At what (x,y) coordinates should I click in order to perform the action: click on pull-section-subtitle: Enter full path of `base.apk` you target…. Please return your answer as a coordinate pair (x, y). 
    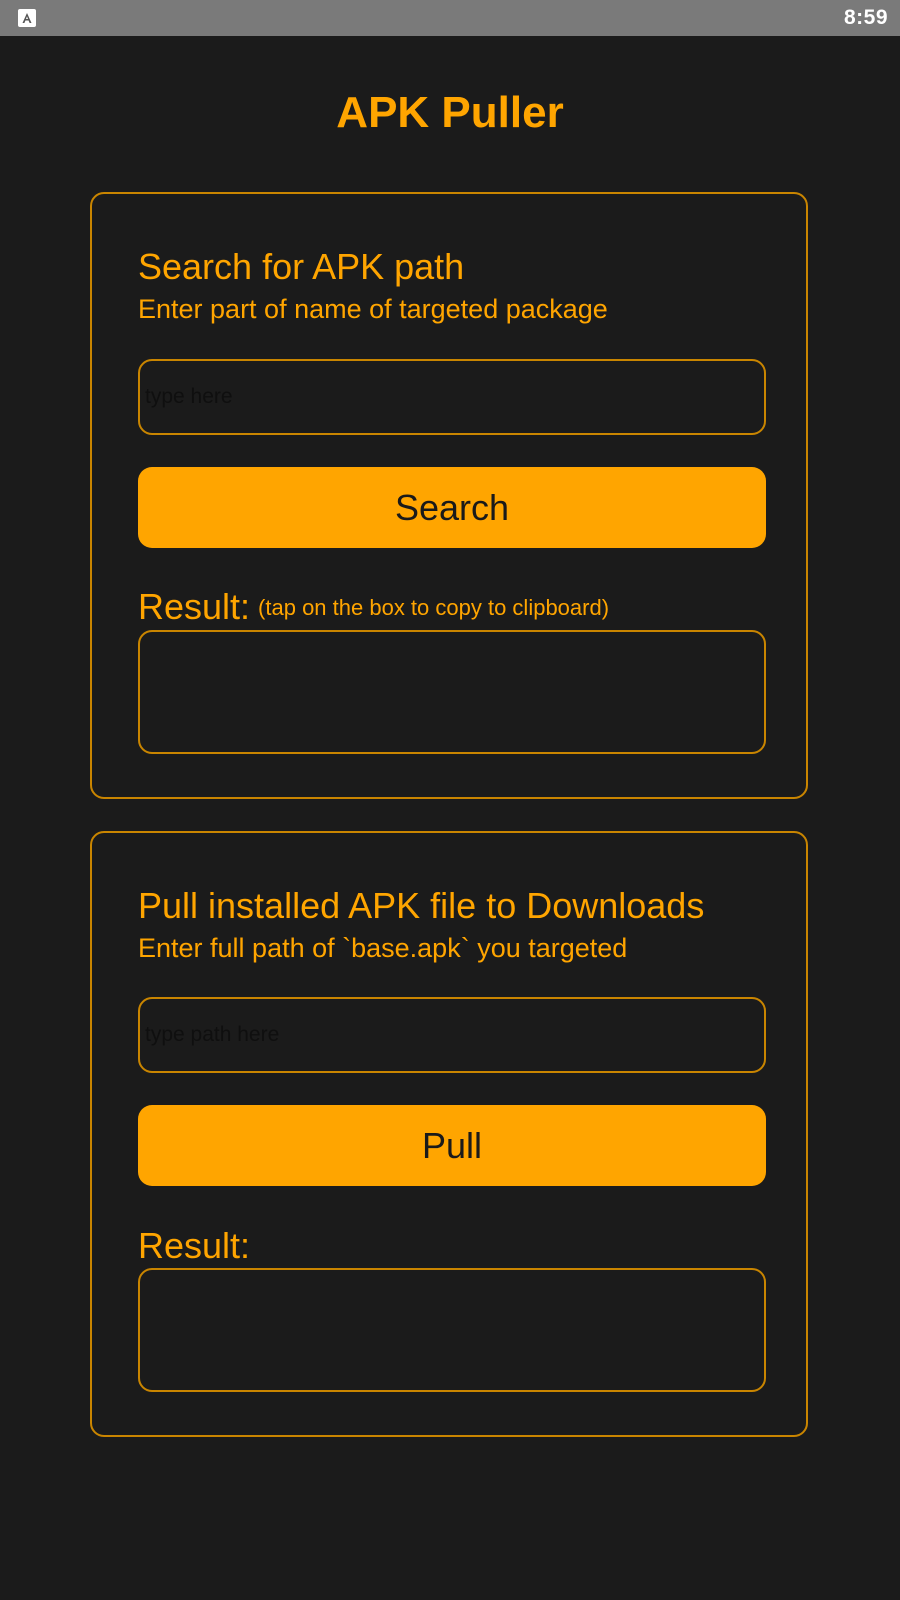
    Looking at the image, I should click on (383, 948).